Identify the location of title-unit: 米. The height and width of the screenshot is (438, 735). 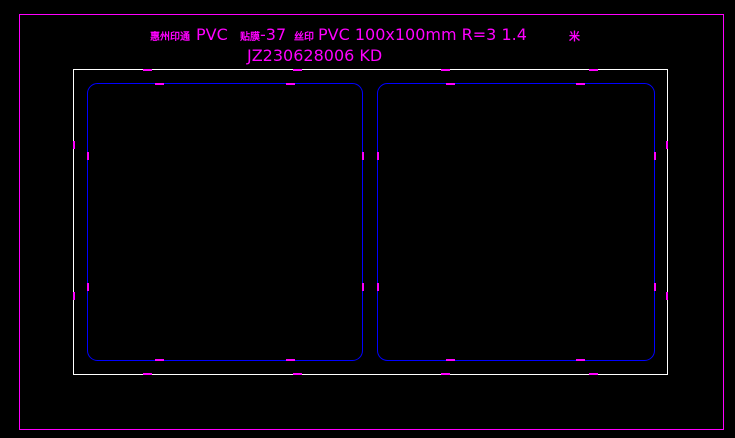
(574, 36).